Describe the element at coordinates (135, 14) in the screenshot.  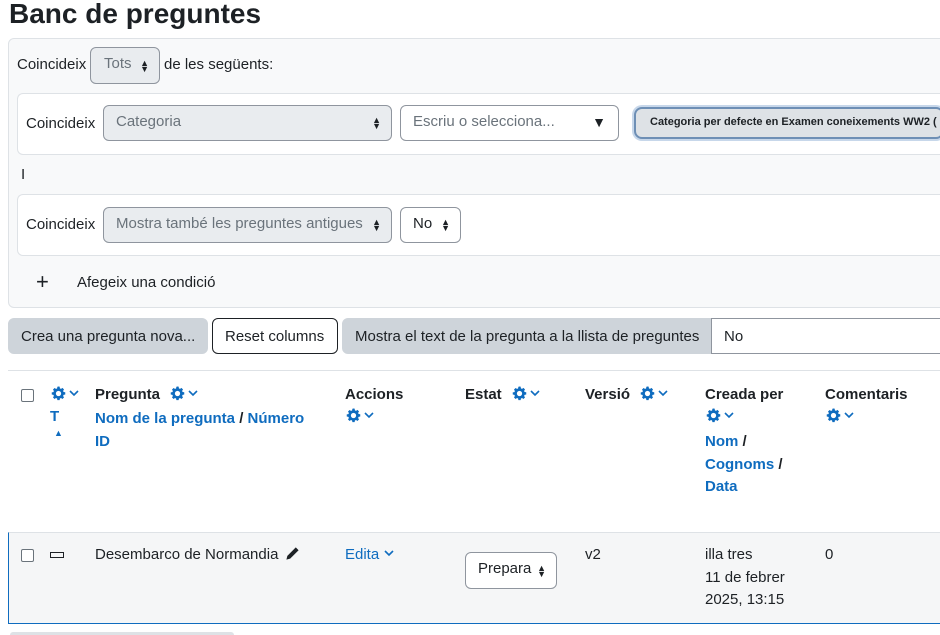
I see `page-title: Banc de preguntes` at that location.